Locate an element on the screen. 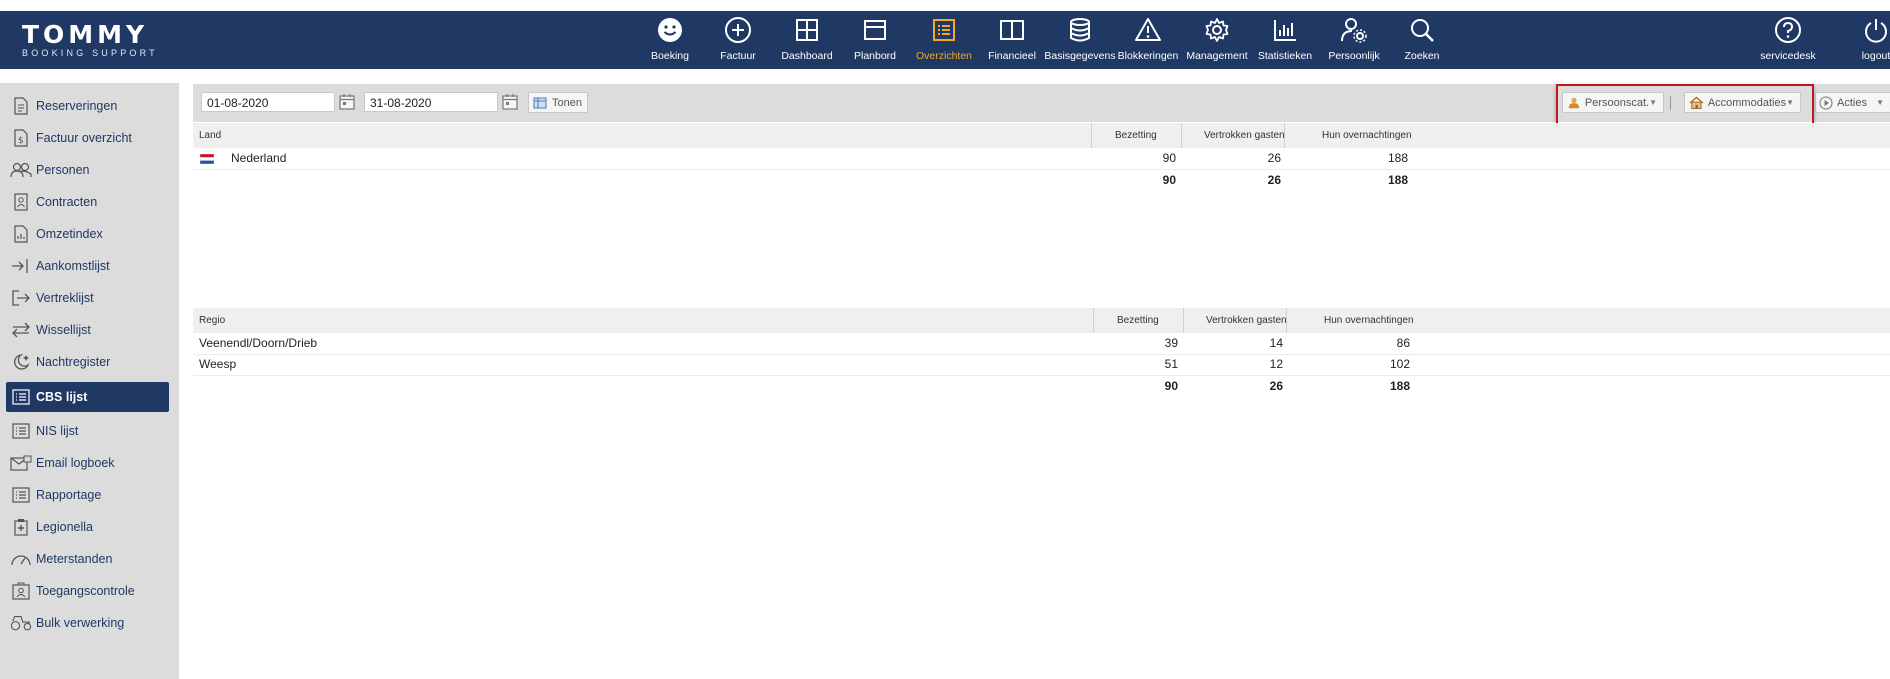 This screenshot has width=1890, height=679. document-icon is located at coordinates (21, 106).